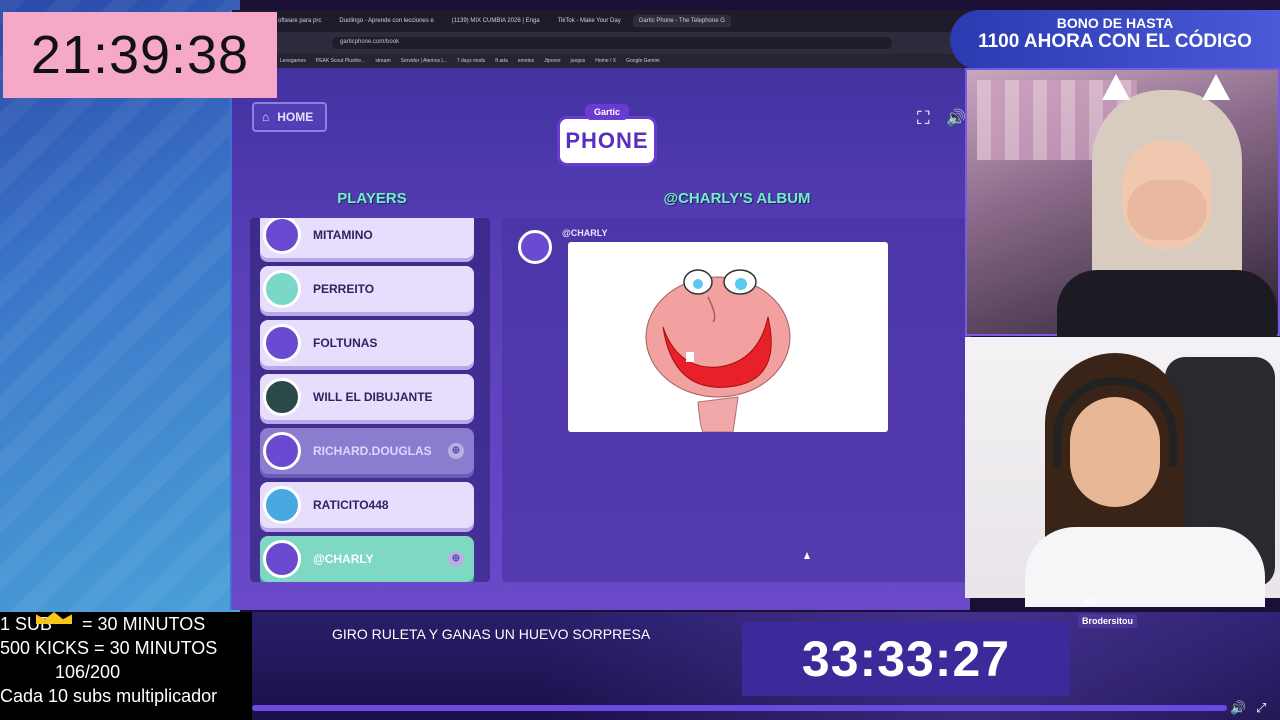 The image size is (1280, 720). Describe the element at coordinates (266, 117) in the screenshot. I see `home-icon: ⌂` at that location.